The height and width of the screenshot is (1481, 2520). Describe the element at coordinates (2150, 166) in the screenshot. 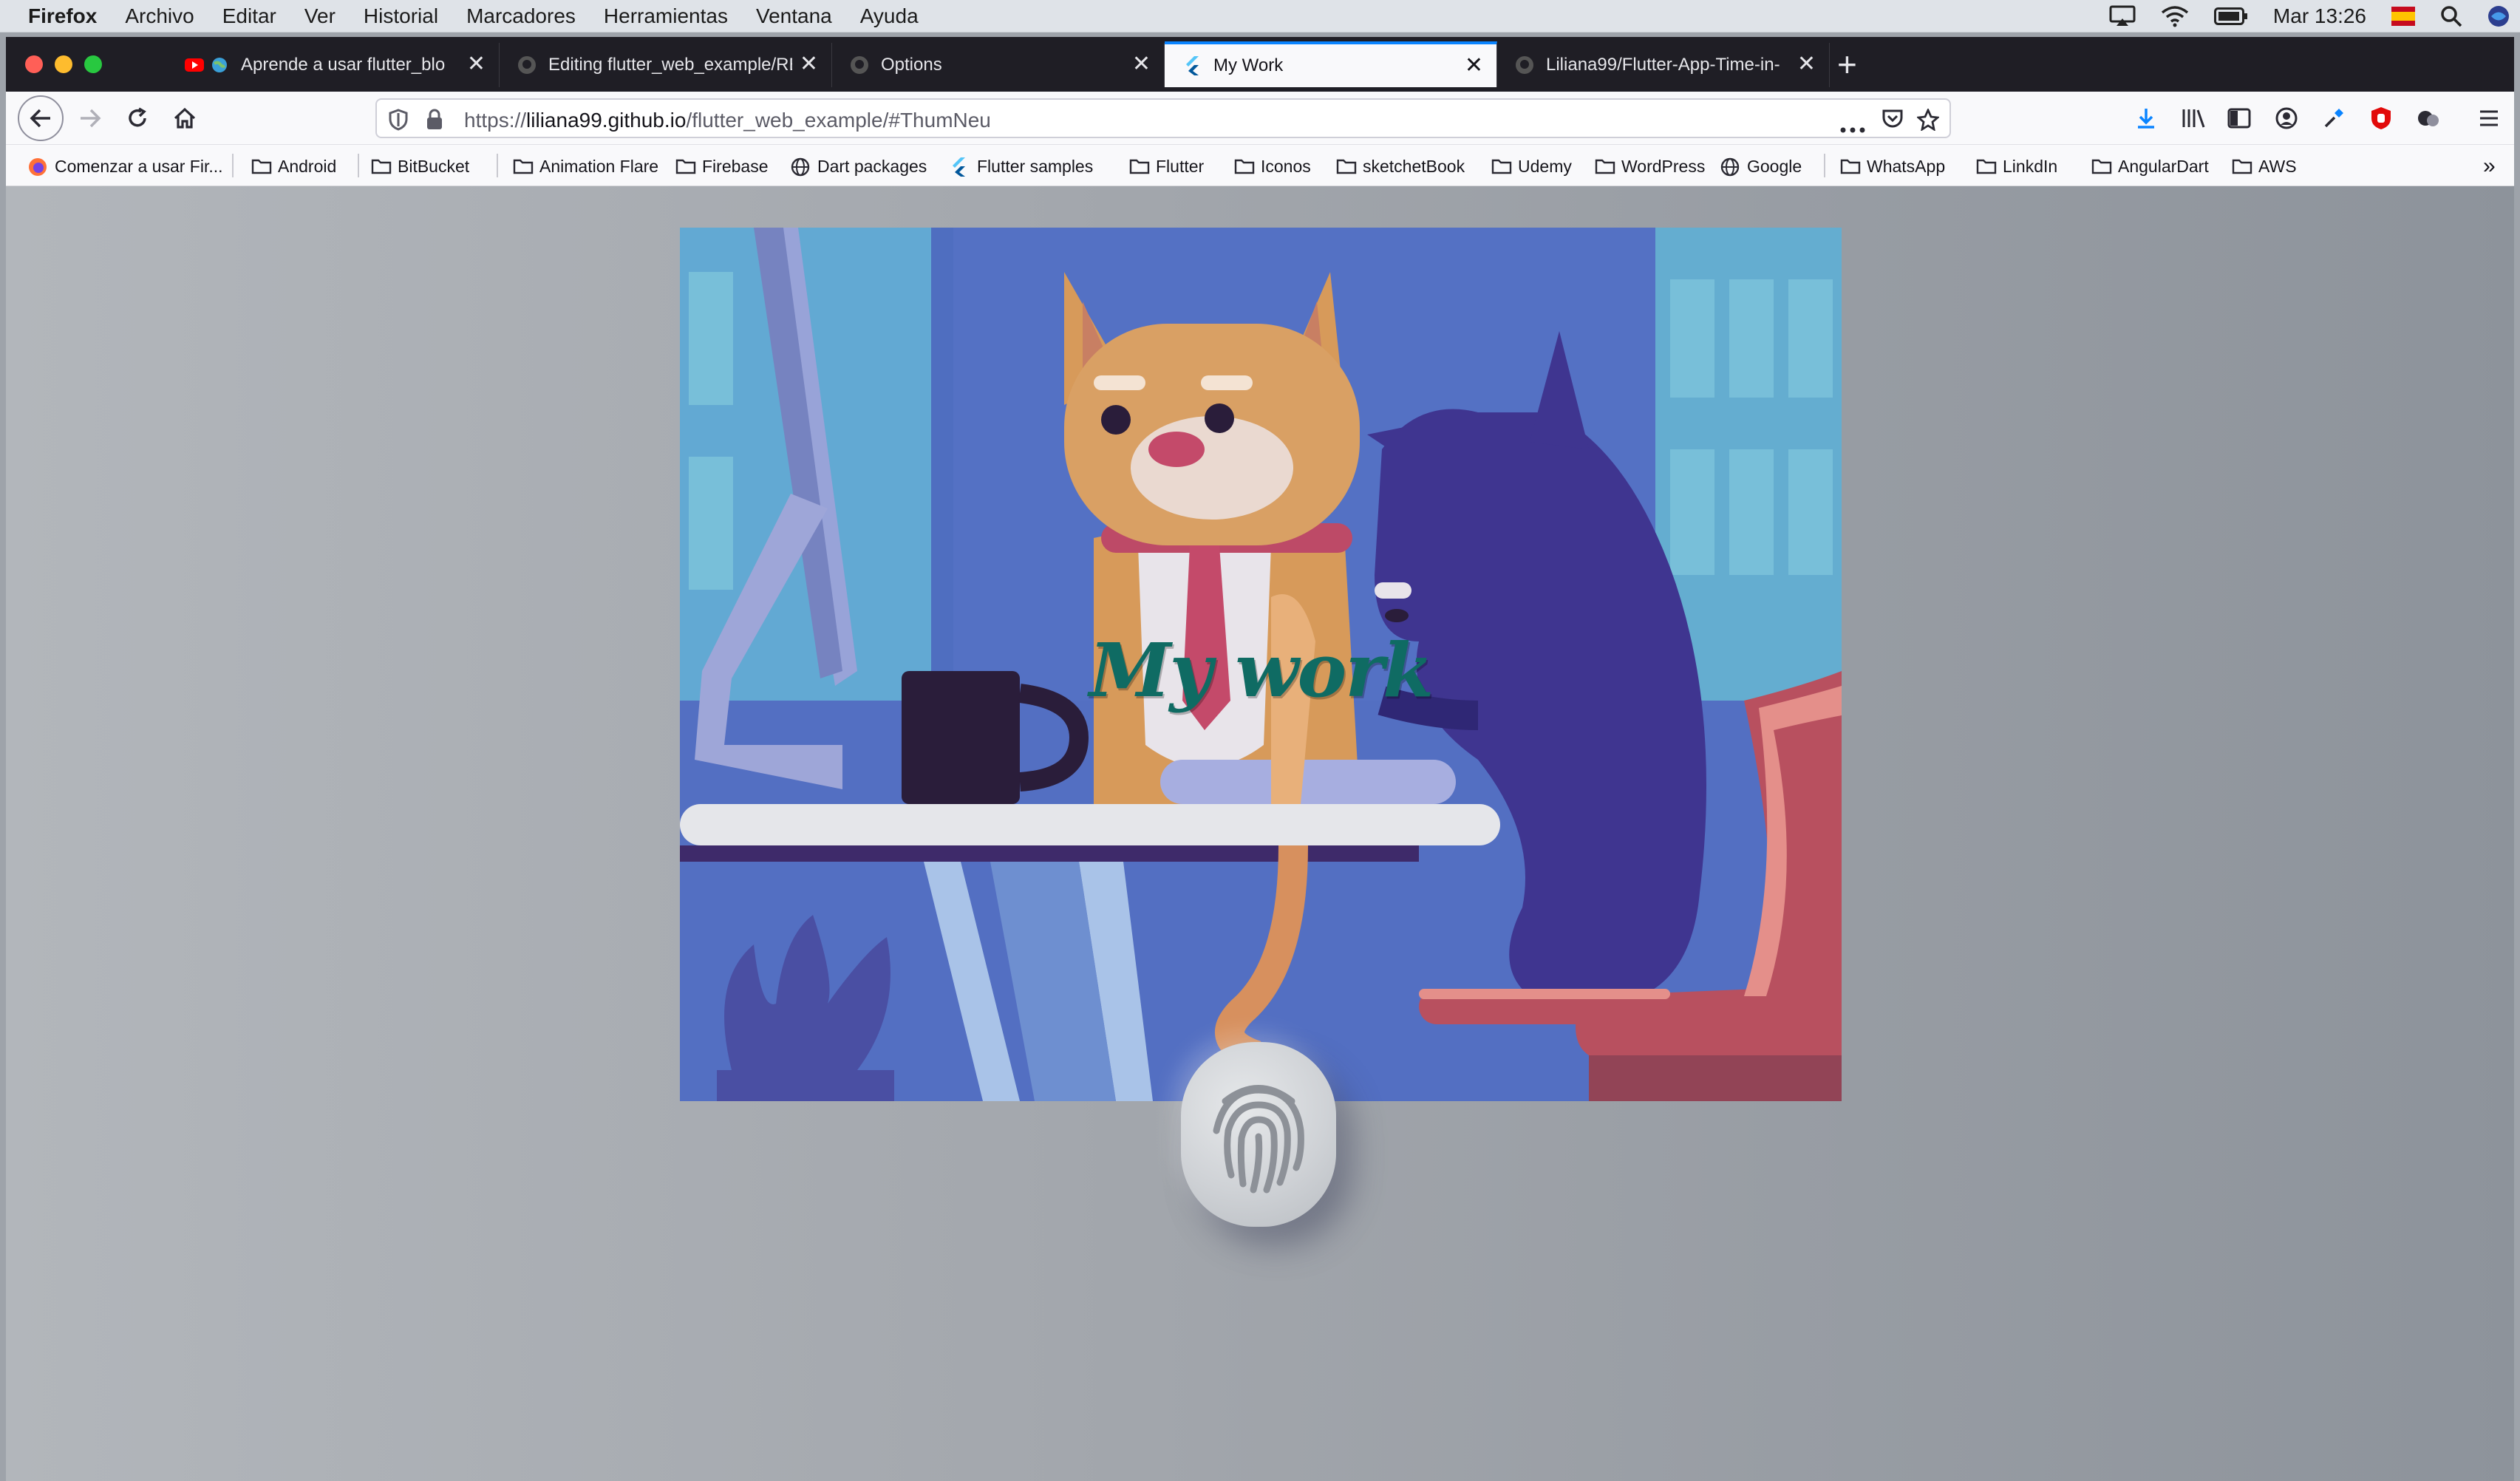

I see `bookmark-angulardart: AngularDart` at that location.